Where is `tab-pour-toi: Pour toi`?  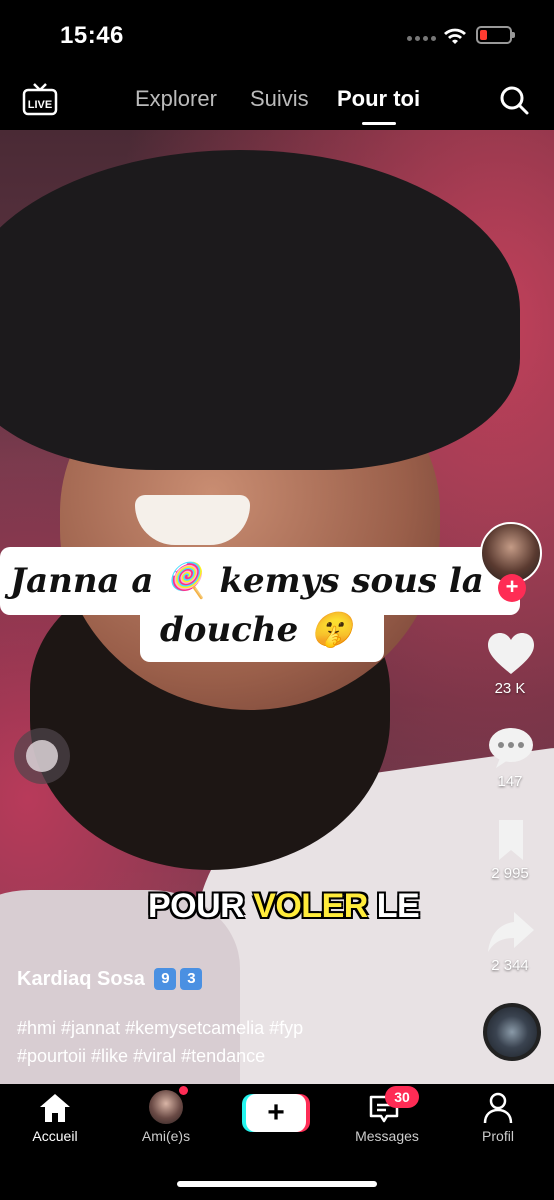
tab-pour-toi: Pour toi is located at coordinates (378, 99).